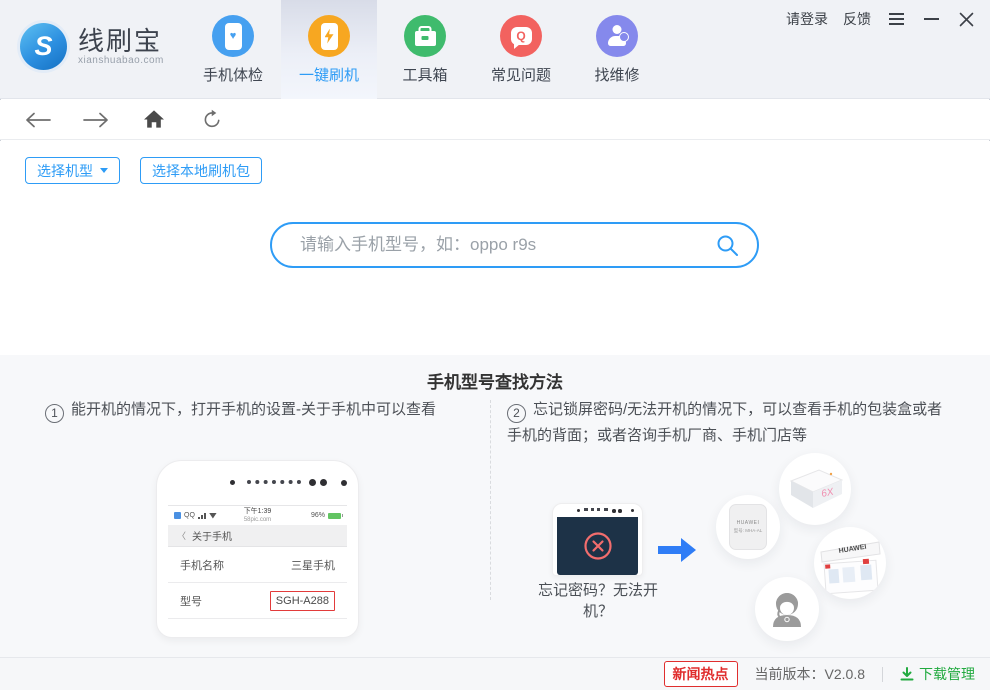 The width and height of the screenshot is (990, 690). What do you see at coordinates (328, 75) in the screenshot?
I see `nav-label: 一键刷机` at bounding box center [328, 75].